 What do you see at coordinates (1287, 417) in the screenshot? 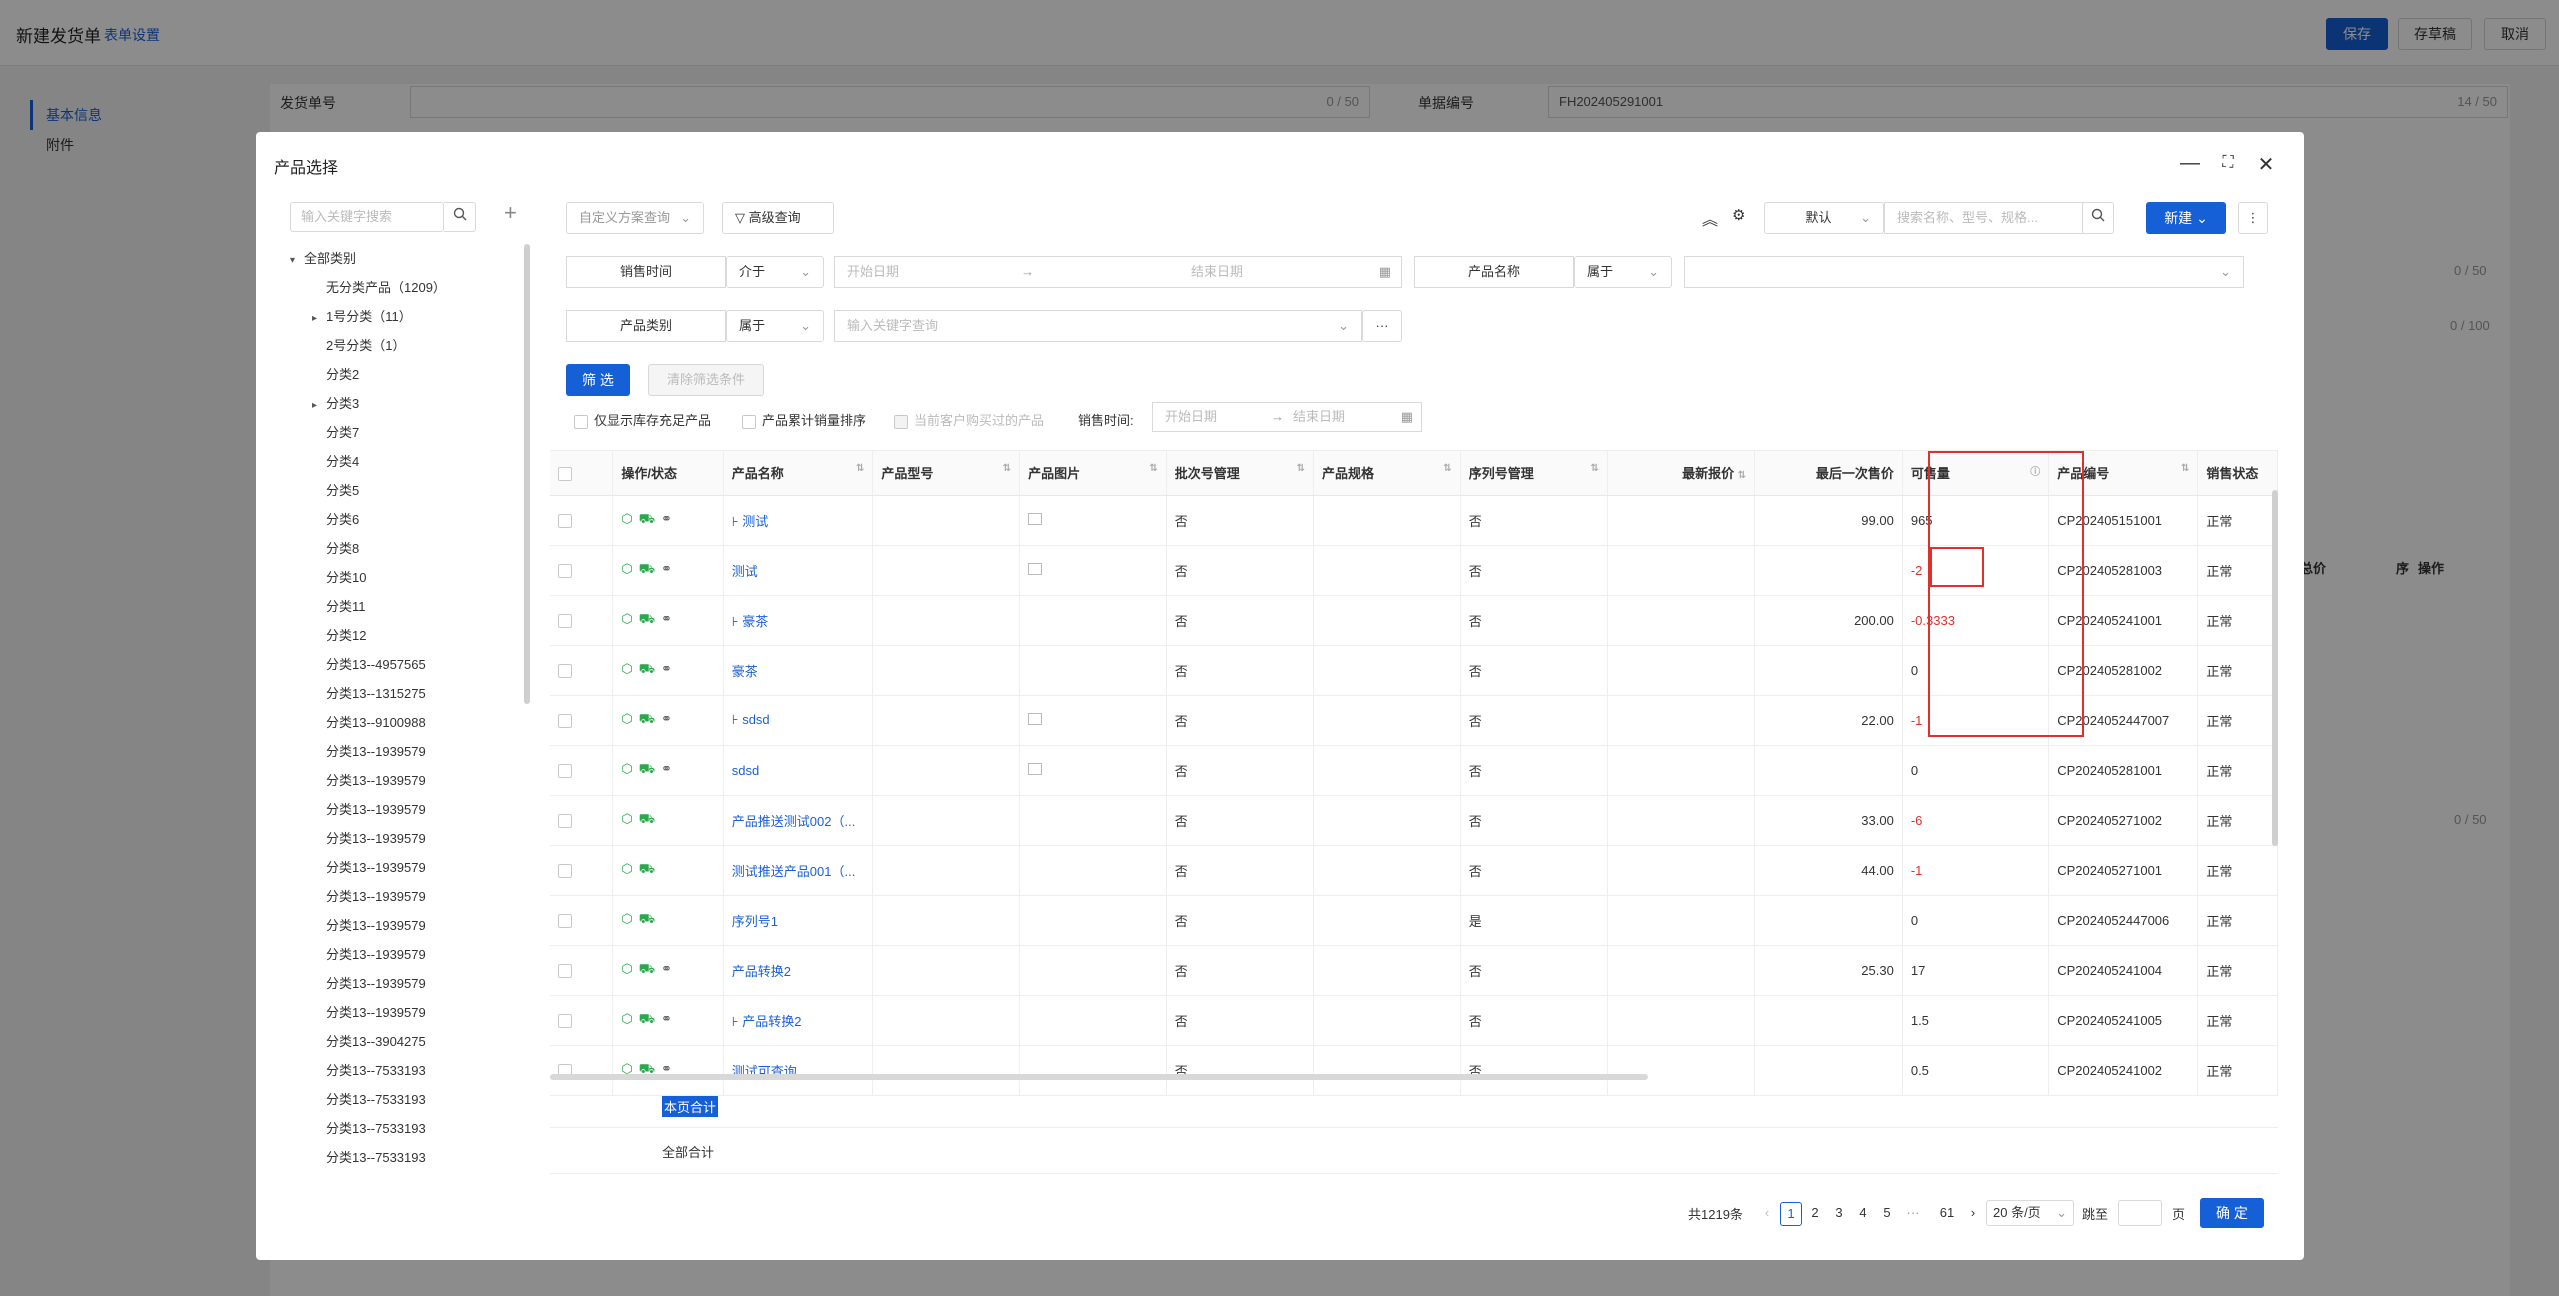
I see `sale-date-range-2: 开始日期 → 结束日期 ▦` at bounding box center [1287, 417].